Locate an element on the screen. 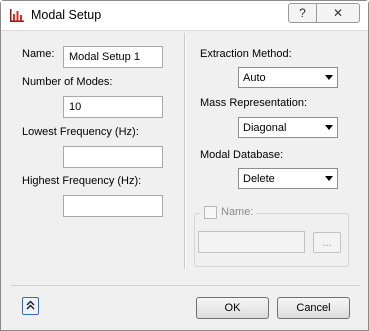  help-button: ? is located at coordinates (302, 13).